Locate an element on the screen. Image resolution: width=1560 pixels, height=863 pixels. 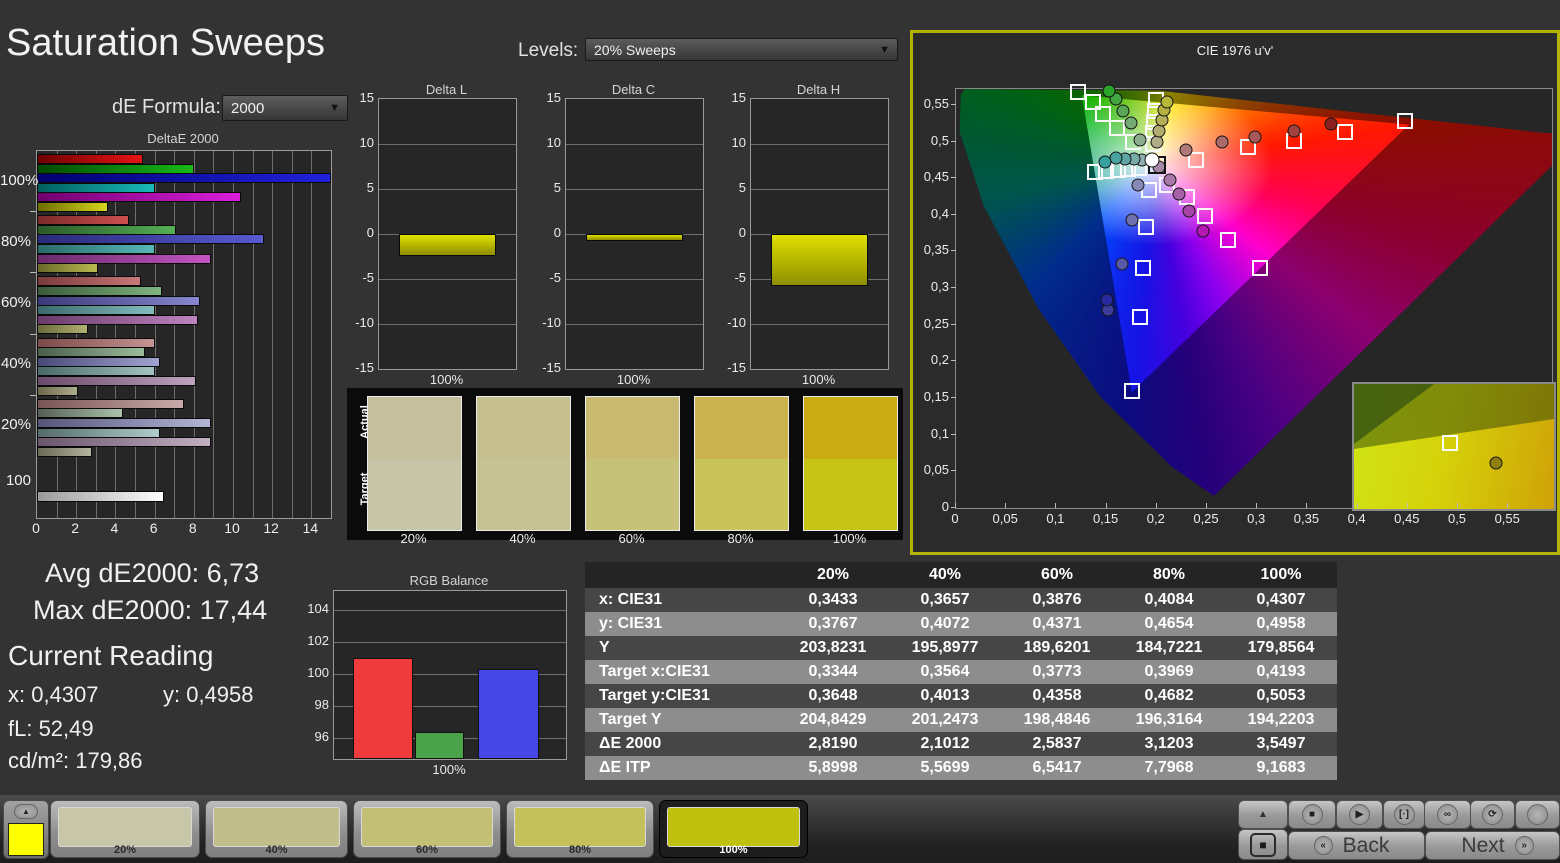
cie-measured-yellow is located at coordinates (1167, 102).